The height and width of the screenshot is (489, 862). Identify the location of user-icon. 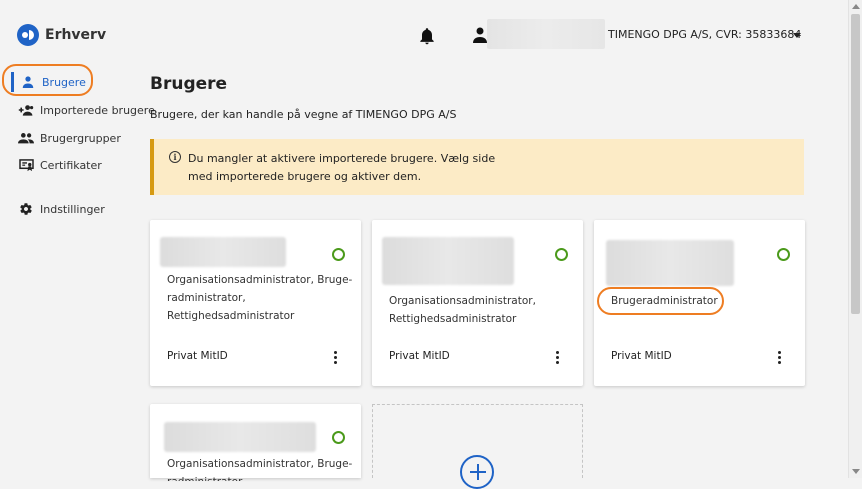
(480, 35).